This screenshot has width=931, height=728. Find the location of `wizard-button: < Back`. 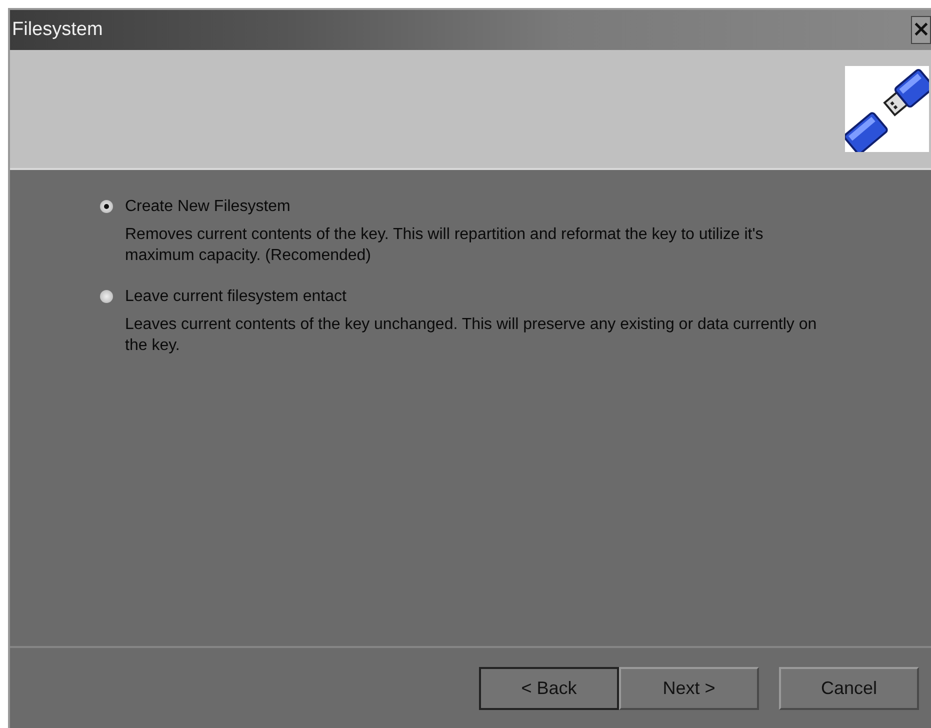

wizard-button: < Back is located at coordinates (549, 688).